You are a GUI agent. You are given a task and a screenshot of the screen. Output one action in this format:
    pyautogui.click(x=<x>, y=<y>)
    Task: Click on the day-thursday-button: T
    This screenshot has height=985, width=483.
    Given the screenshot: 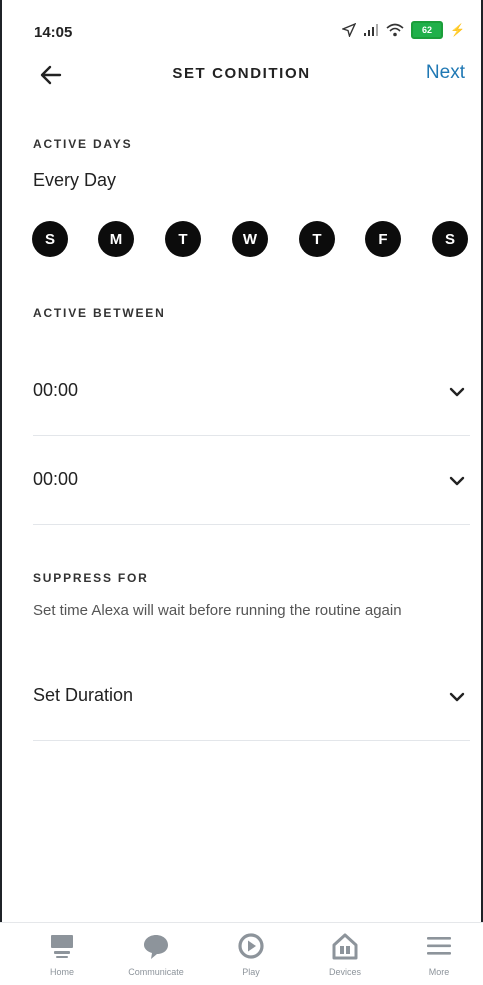 What is the action you would take?
    pyautogui.click(x=317, y=239)
    